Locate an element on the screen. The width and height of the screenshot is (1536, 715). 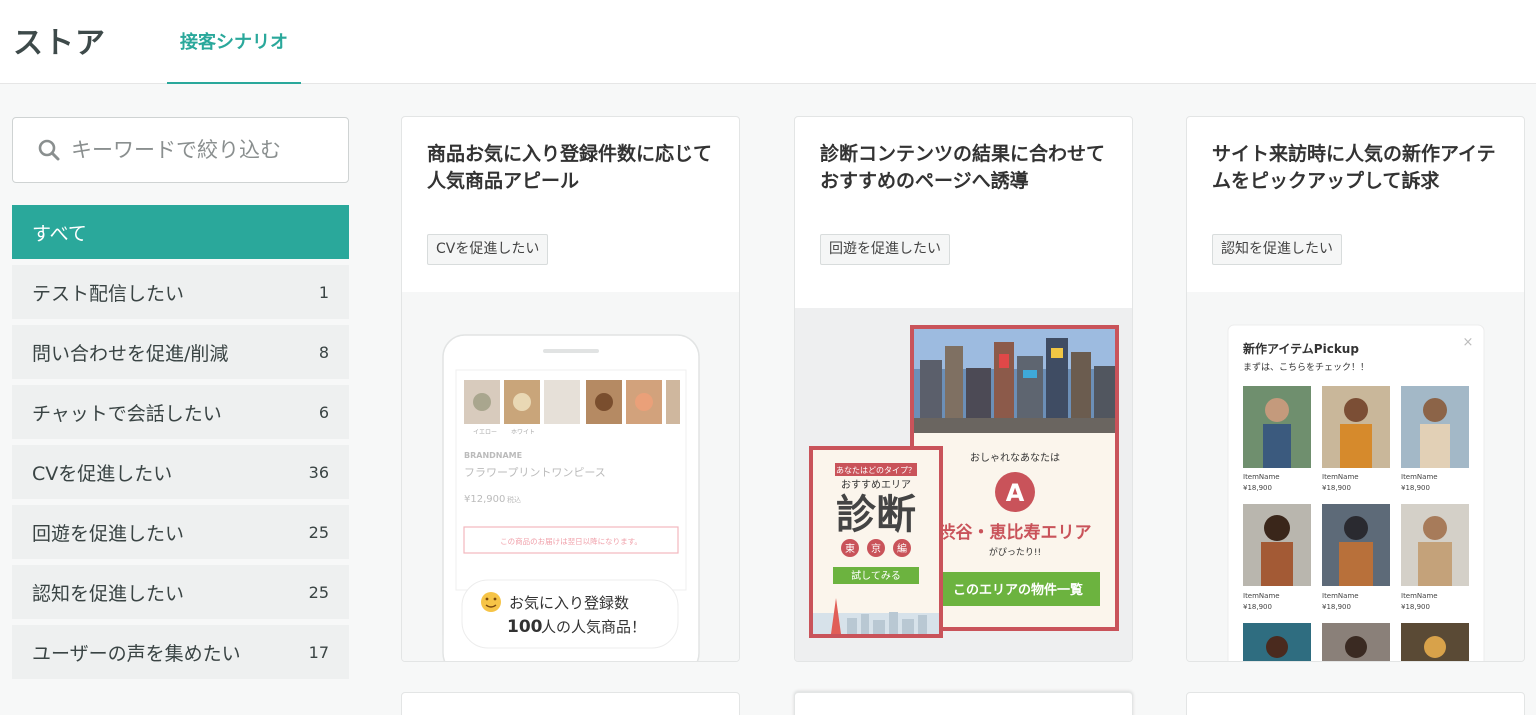
popup-line1: お気に入り登録数 is located at coordinates (569, 603).